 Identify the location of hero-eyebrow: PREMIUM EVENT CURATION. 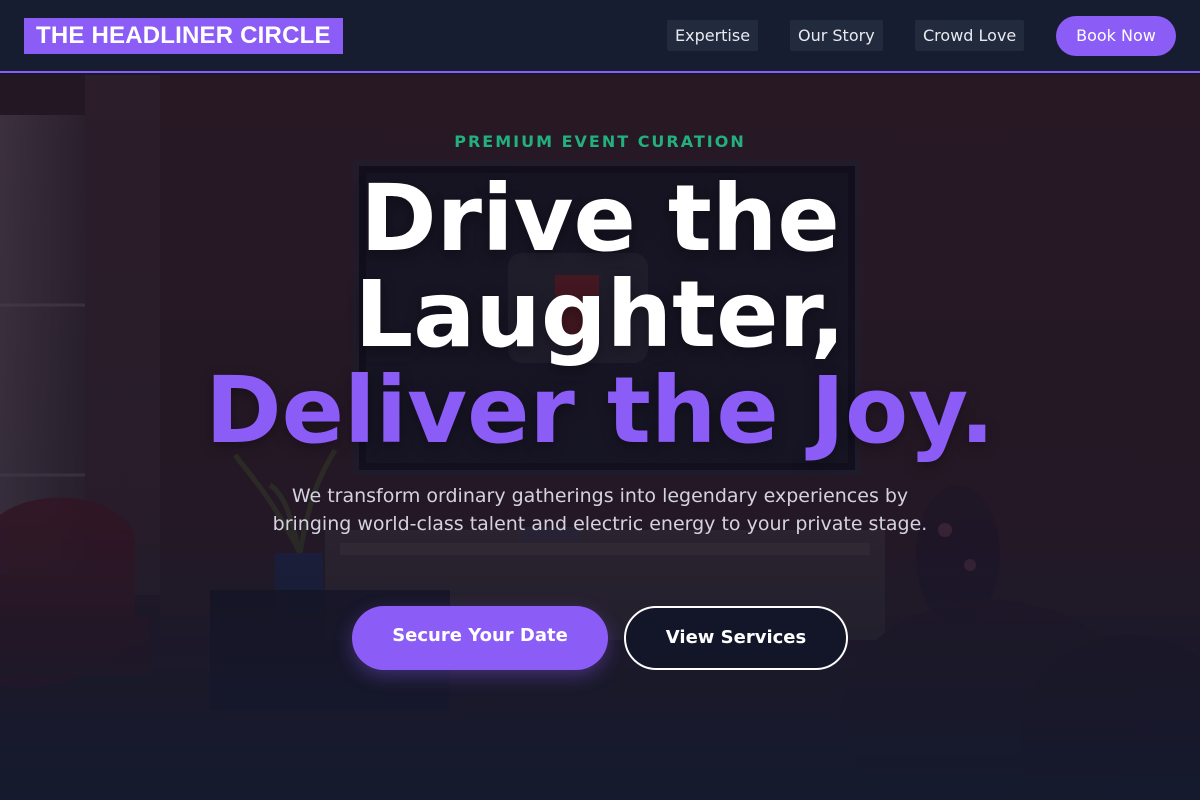
(600, 141).